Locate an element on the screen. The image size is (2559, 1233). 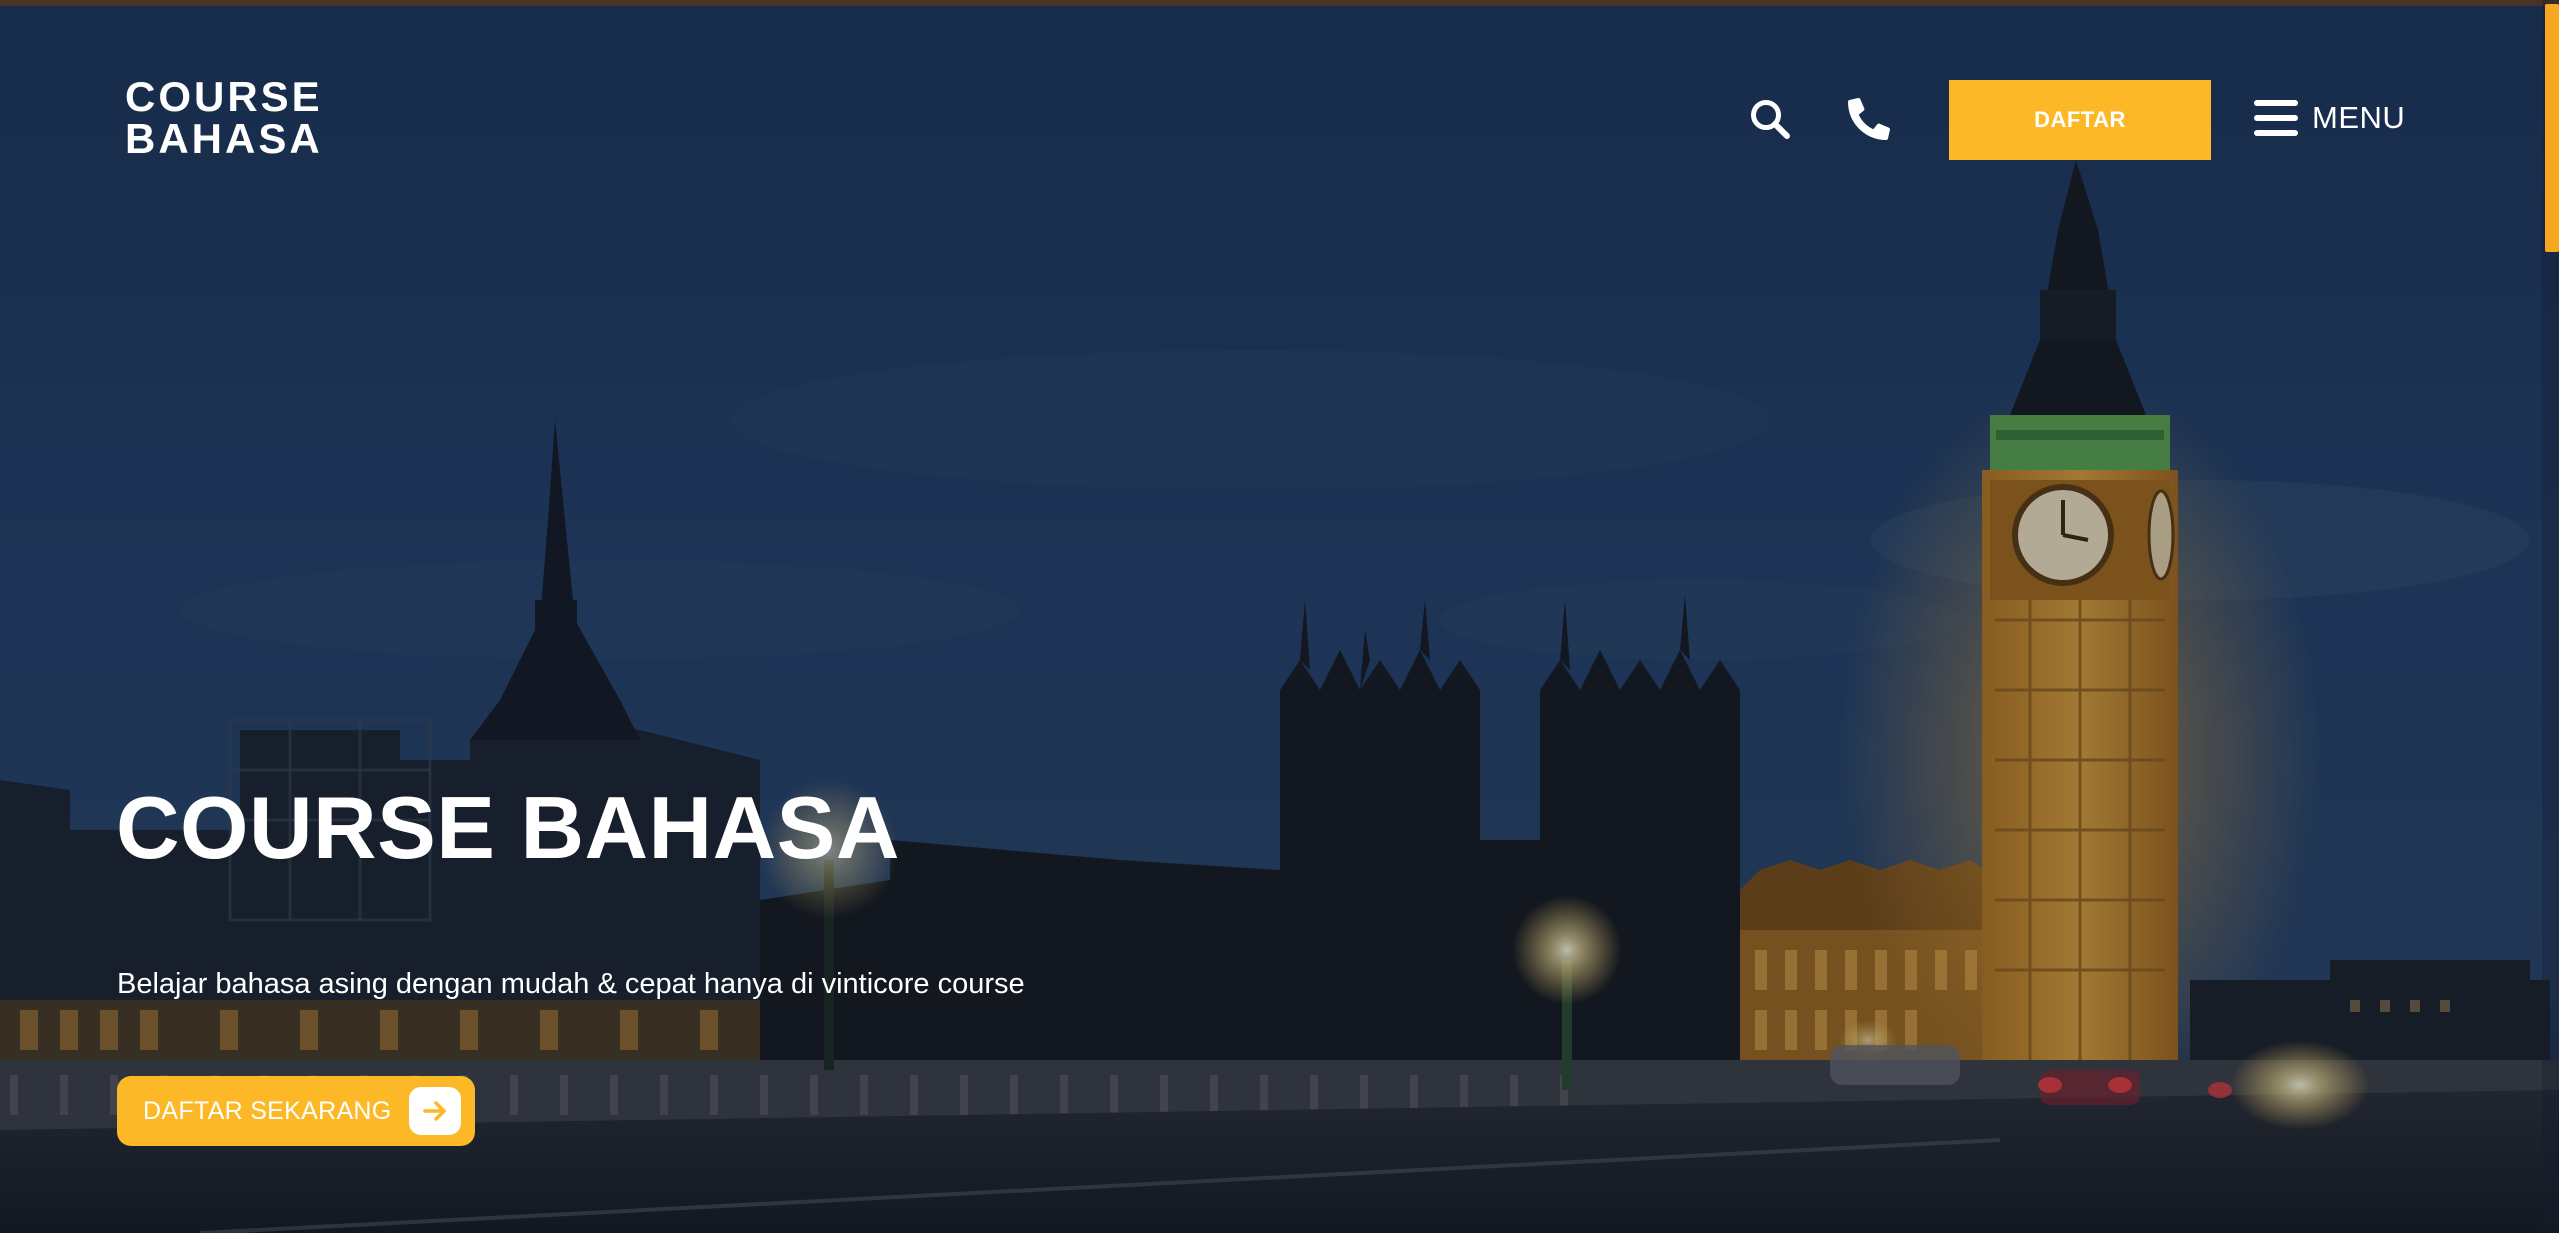
register-now-label: DAFTAR SEKARANG is located at coordinates (267, 1110).